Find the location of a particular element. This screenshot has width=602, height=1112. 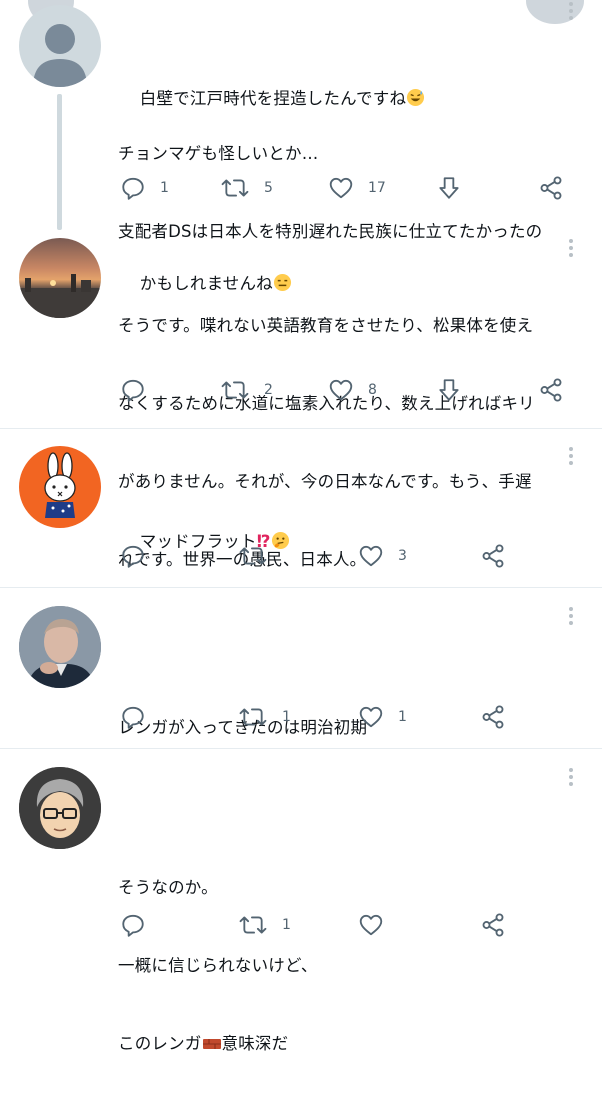

retweet-count: 2 is located at coordinates (268, 390).